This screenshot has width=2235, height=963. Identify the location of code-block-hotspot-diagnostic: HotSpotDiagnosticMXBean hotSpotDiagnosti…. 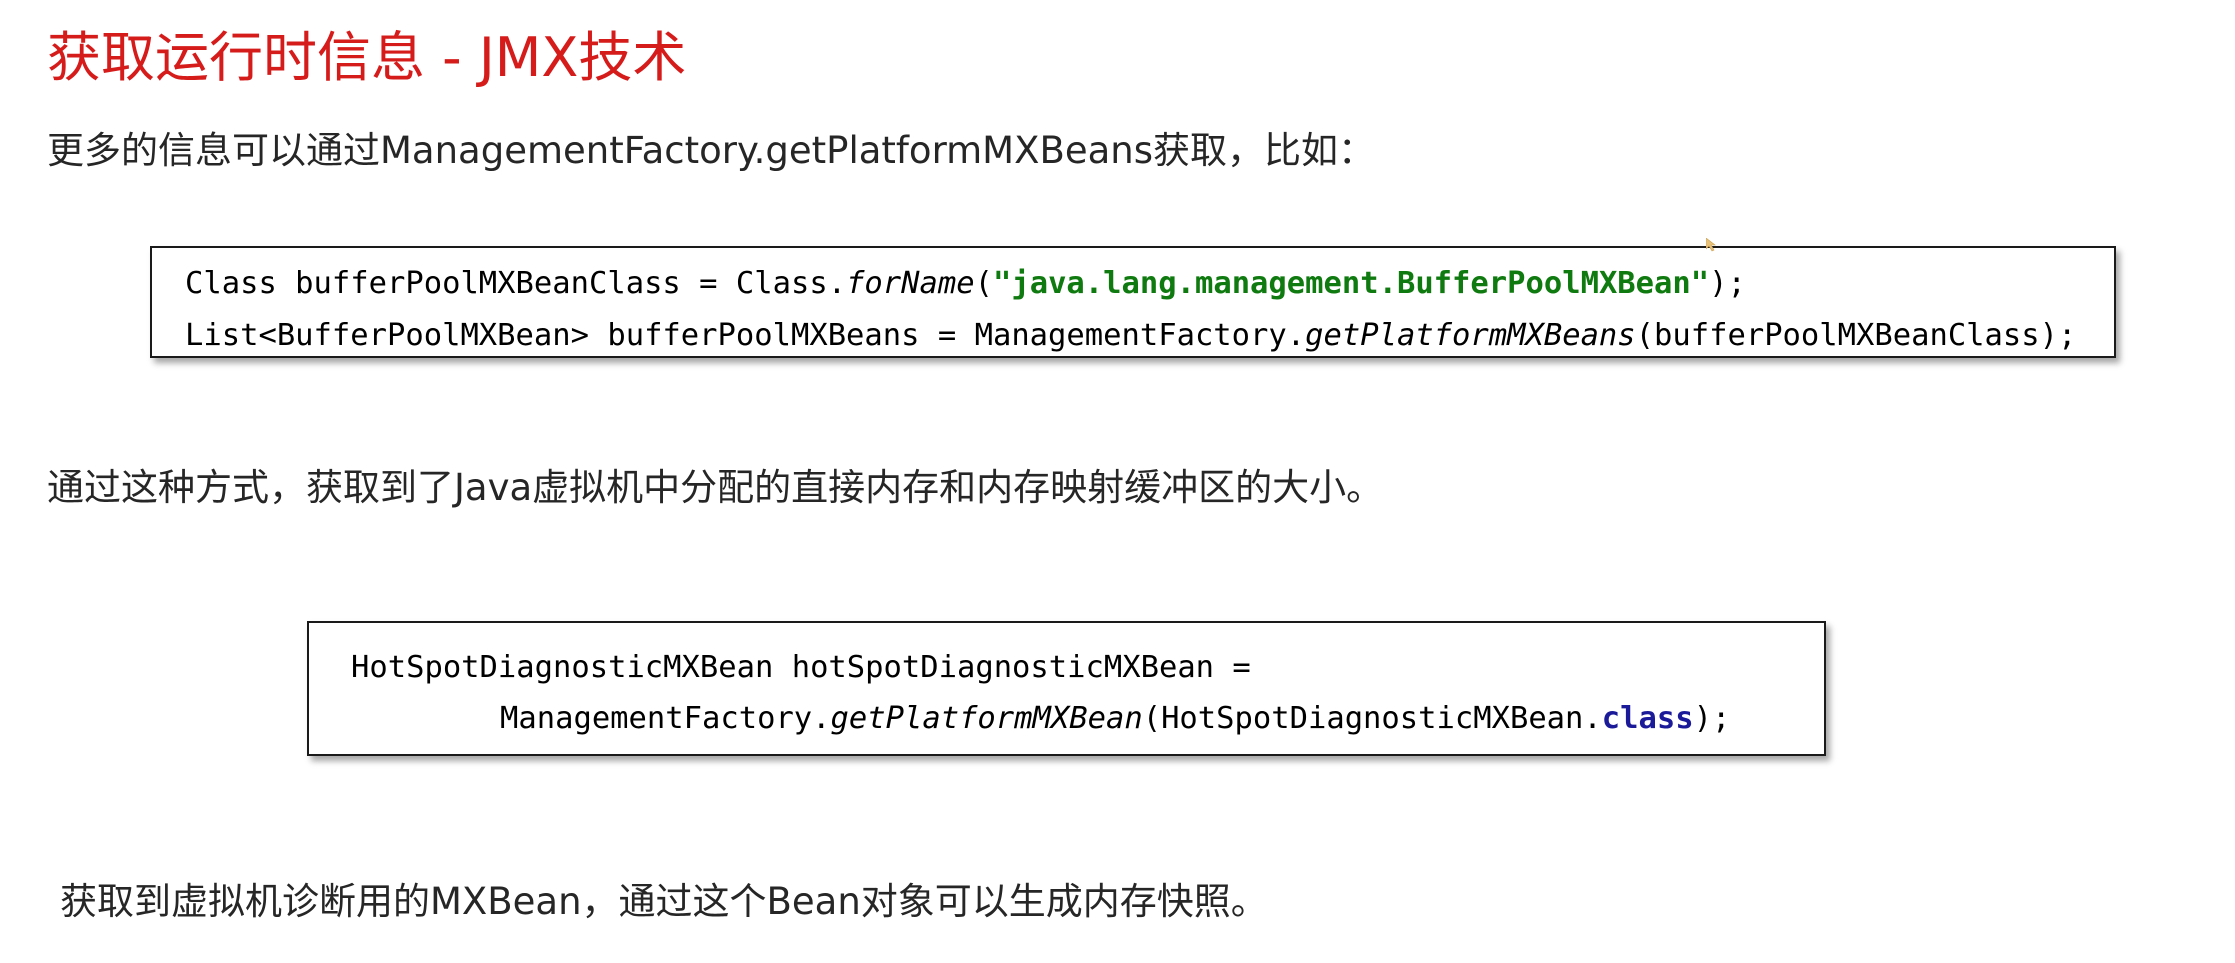
(1066, 688).